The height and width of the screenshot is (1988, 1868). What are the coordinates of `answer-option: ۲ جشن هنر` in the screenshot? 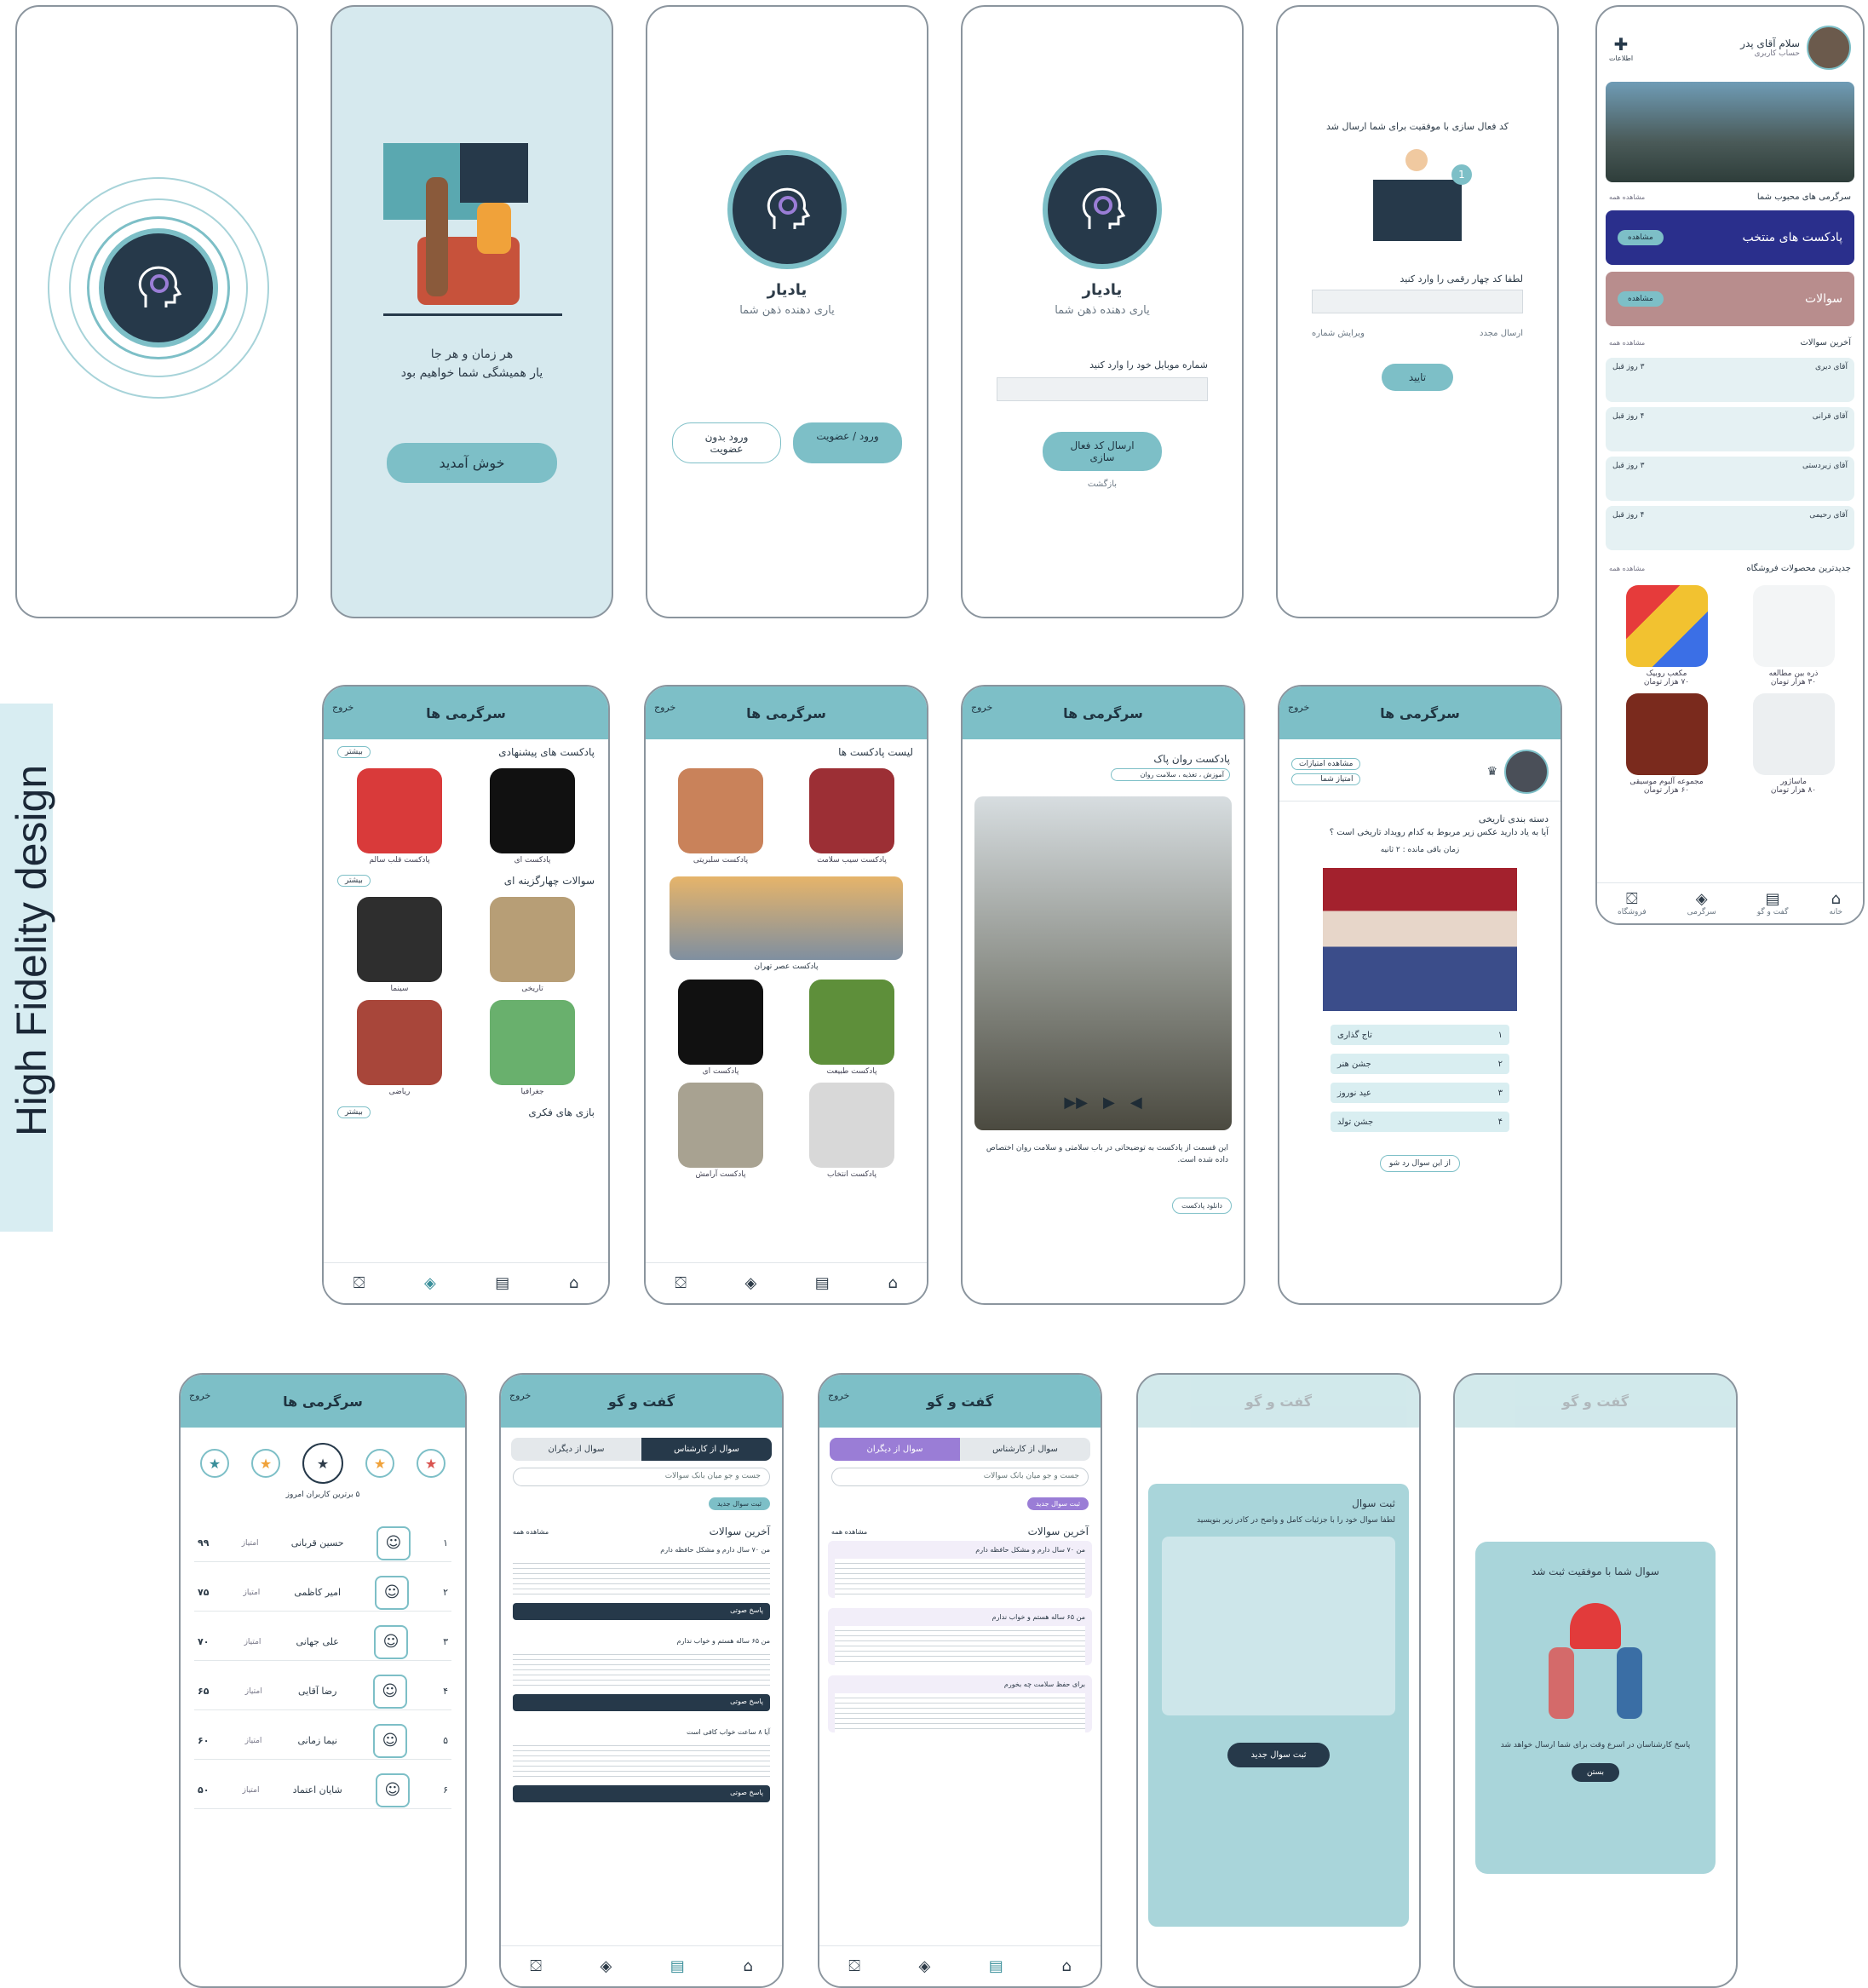 It's located at (1420, 1064).